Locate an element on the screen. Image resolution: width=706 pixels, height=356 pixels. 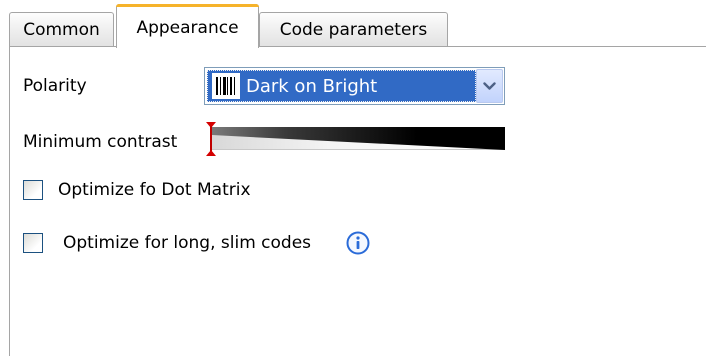
polarity-select-value: Dark on Bright is located at coordinates (341, 86).